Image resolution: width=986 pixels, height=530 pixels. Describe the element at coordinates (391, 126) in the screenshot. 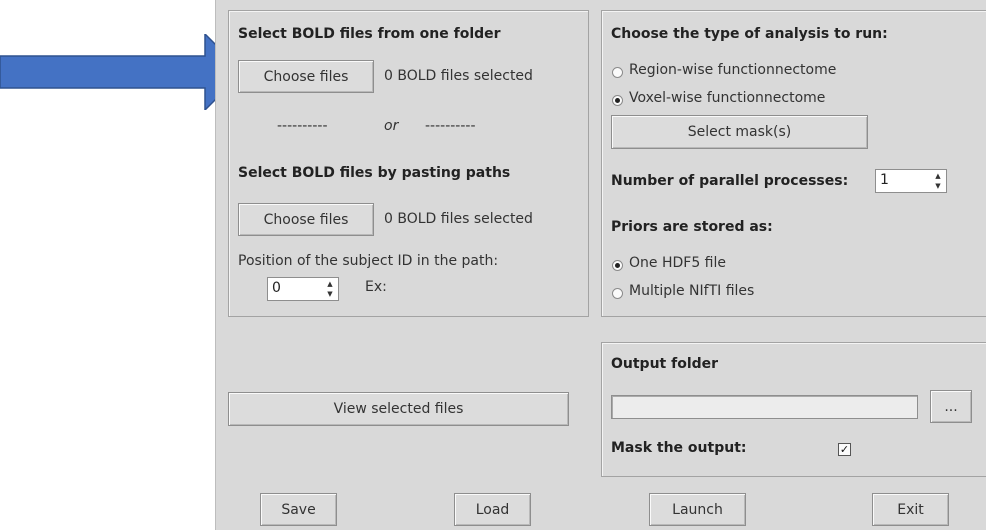

I see `separator-or: or` at that location.